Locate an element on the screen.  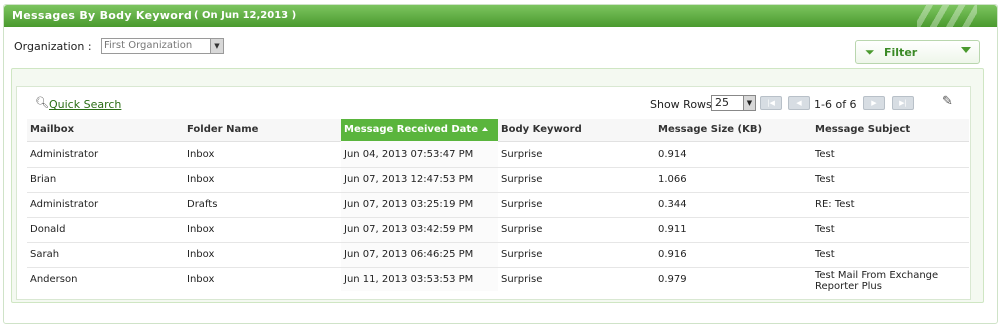
cell-mailbox: Anderson is located at coordinates (54, 279).